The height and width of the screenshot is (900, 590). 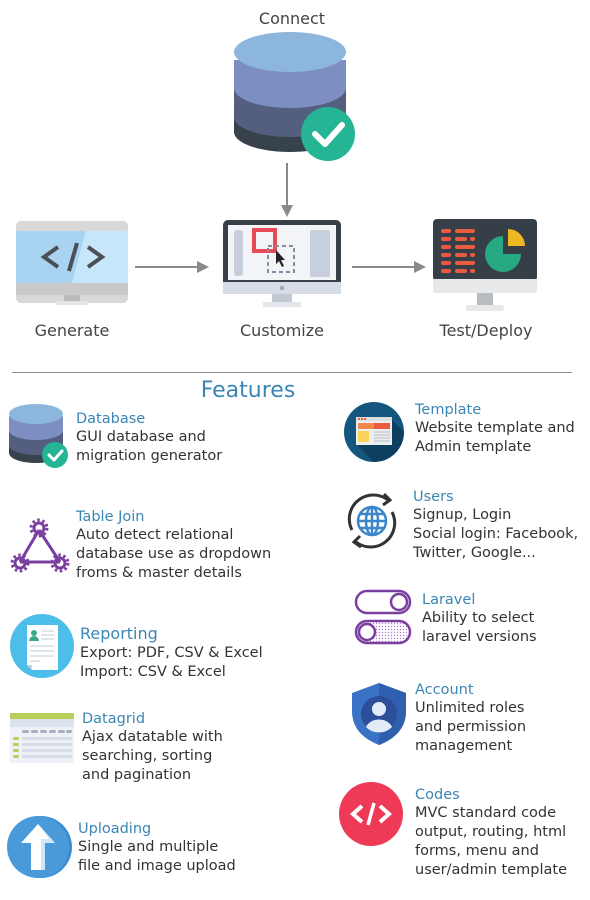 I want to click on feature-title: Uploading, so click(x=115, y=829).